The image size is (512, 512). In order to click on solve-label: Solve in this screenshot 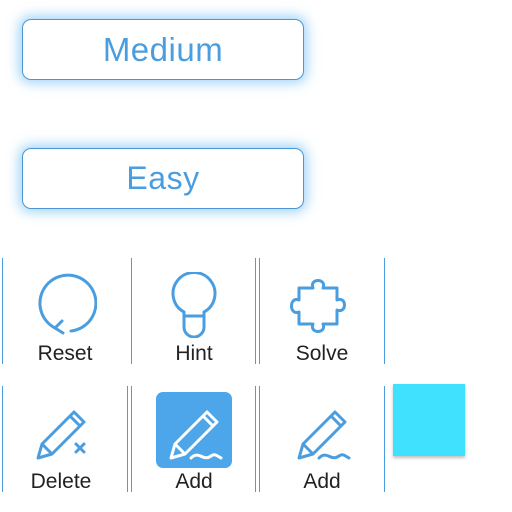, I will do `click(322, 353)`.